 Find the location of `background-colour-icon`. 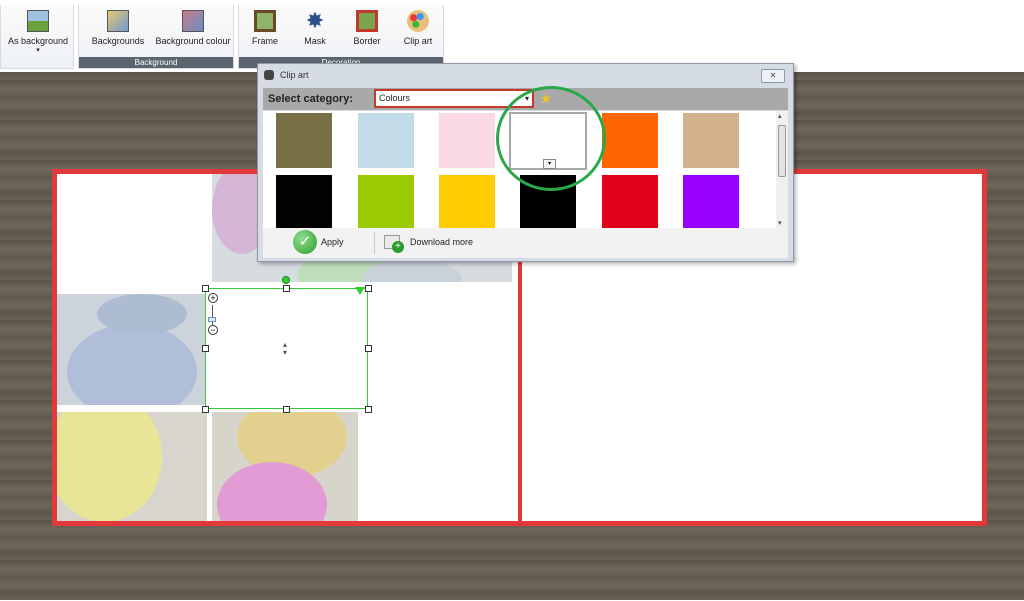

background-colour-icon is located at coordinates (193, 21).